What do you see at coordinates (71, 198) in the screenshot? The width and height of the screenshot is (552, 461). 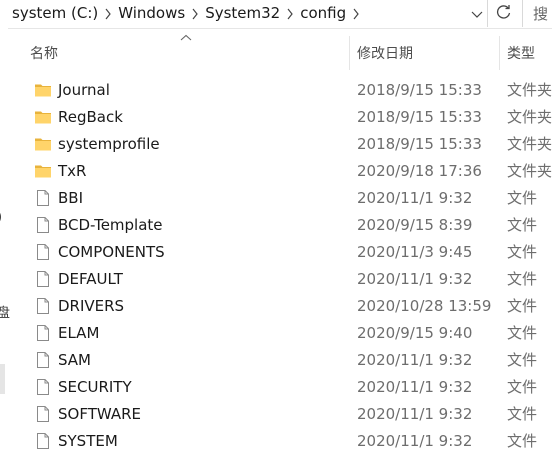 I see `file-name: BBI` at bounding box center [71, 198].